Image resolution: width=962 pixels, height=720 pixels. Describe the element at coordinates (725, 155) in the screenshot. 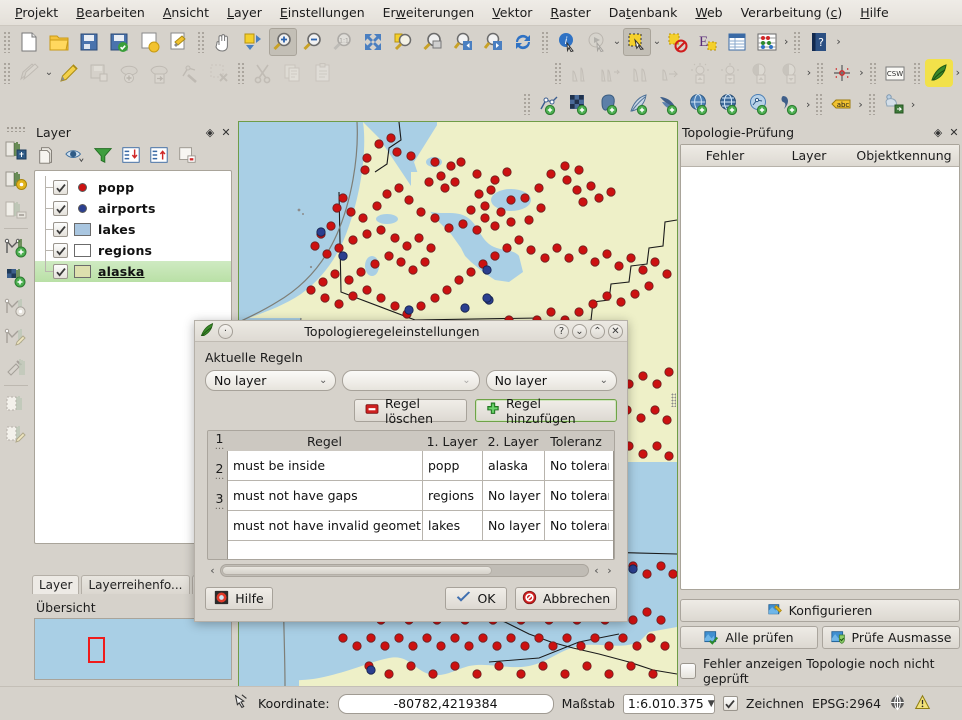

I see `column-fehler: Fehler` at that location.